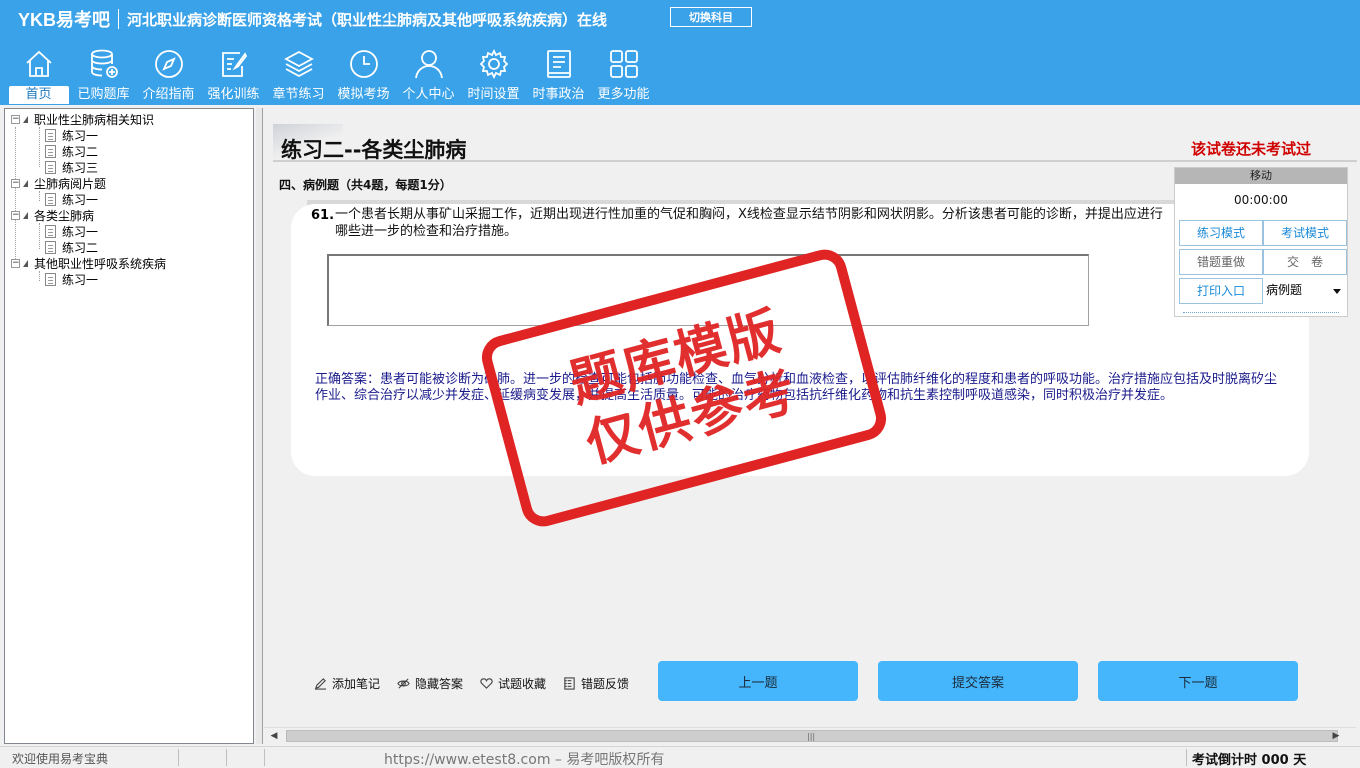 This screenshot has height=768, width=1360. Describe the element at coordinates (320, 683) in the screenshot. I see `pencil-icon` at that location.